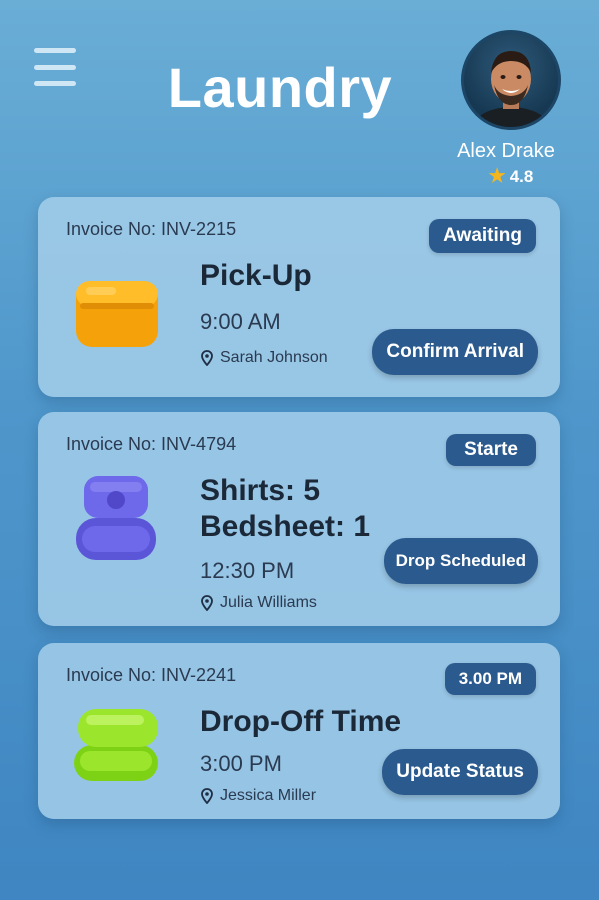 The image size is (599, 900). I want to click on user-profile: Alex Drake ★ 4.8, so click(511, 109).